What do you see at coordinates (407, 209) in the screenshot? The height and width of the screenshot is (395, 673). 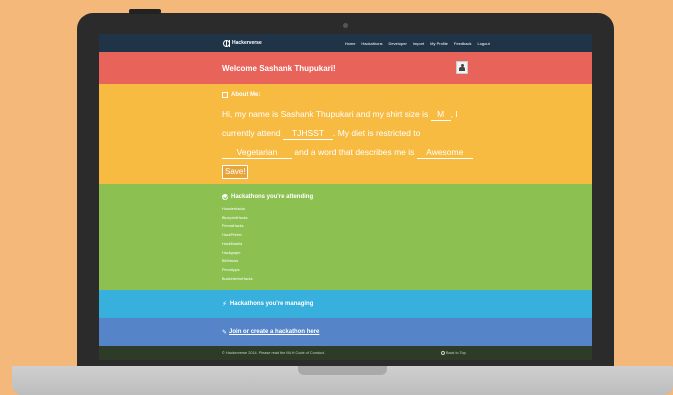 I see `list-item: Hoosierhacks` at bounding box center [407, 209].